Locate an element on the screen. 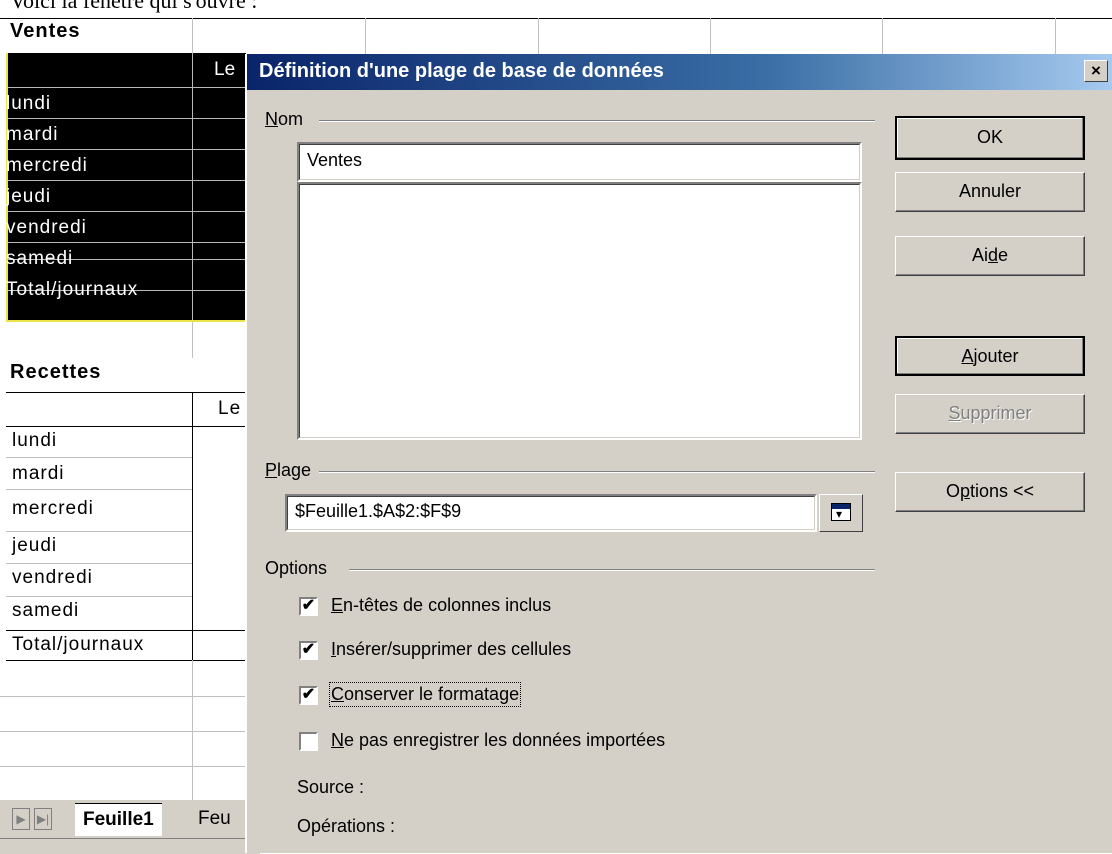 The width and height of the screenshot is (1112, 854). options-toggle-button: Options << is located at coordinates (990, 492).